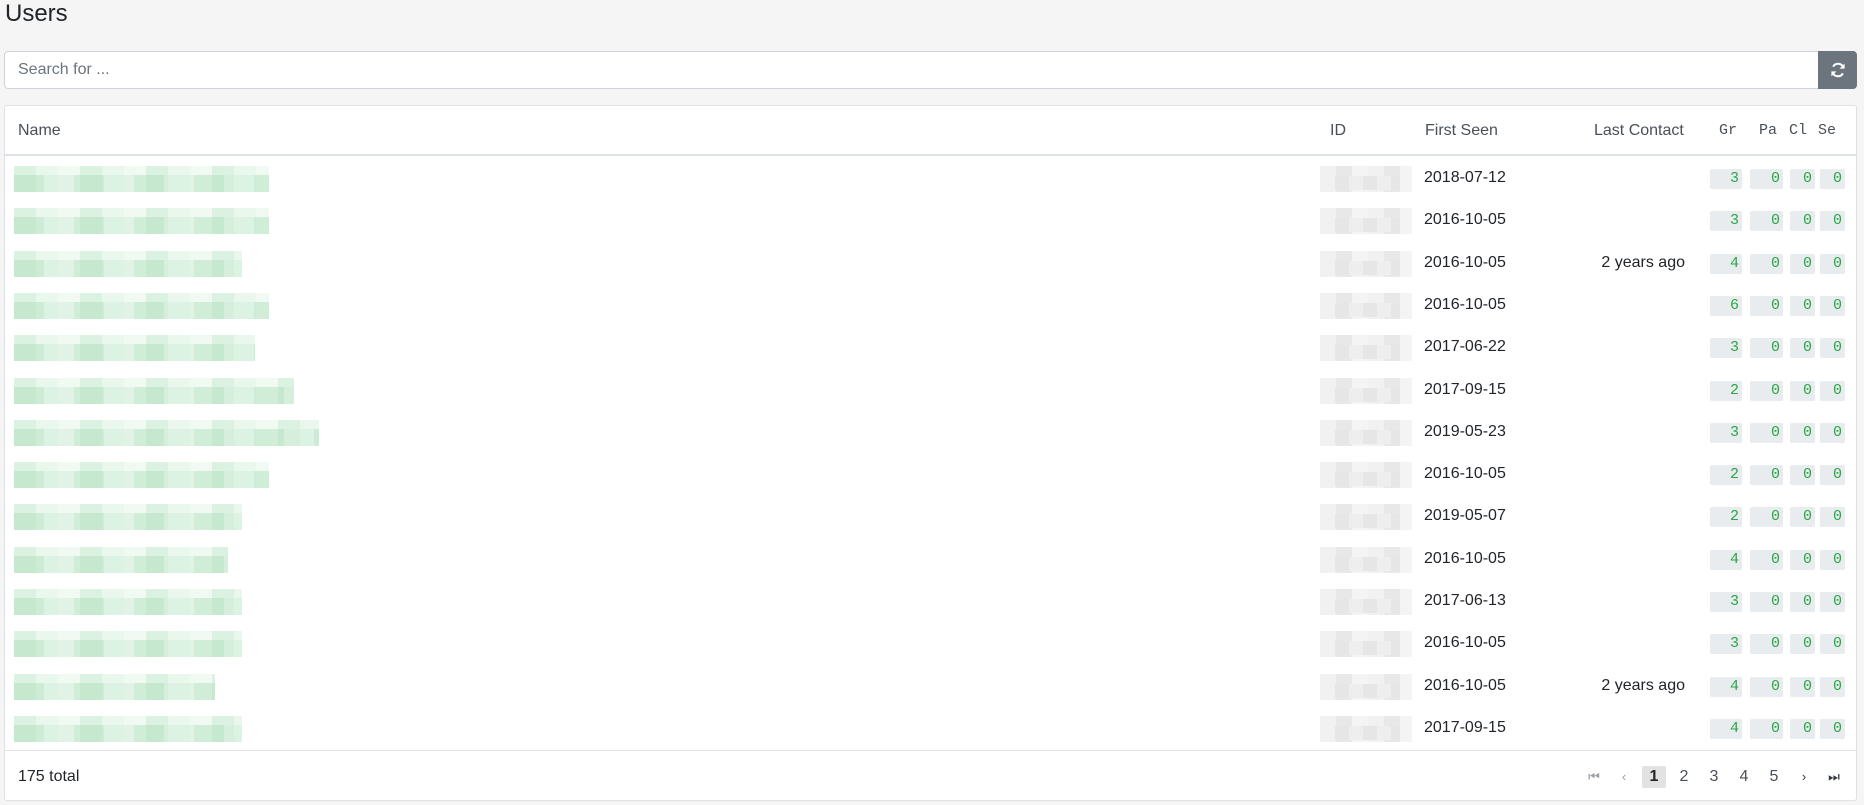 The height and width of the screenshot is (805, 1864). What do you see at coordinates (1834, 777) in the screenshot?
I see `last-page-icon: ⏭︎` at bounding box center [1834, 777].